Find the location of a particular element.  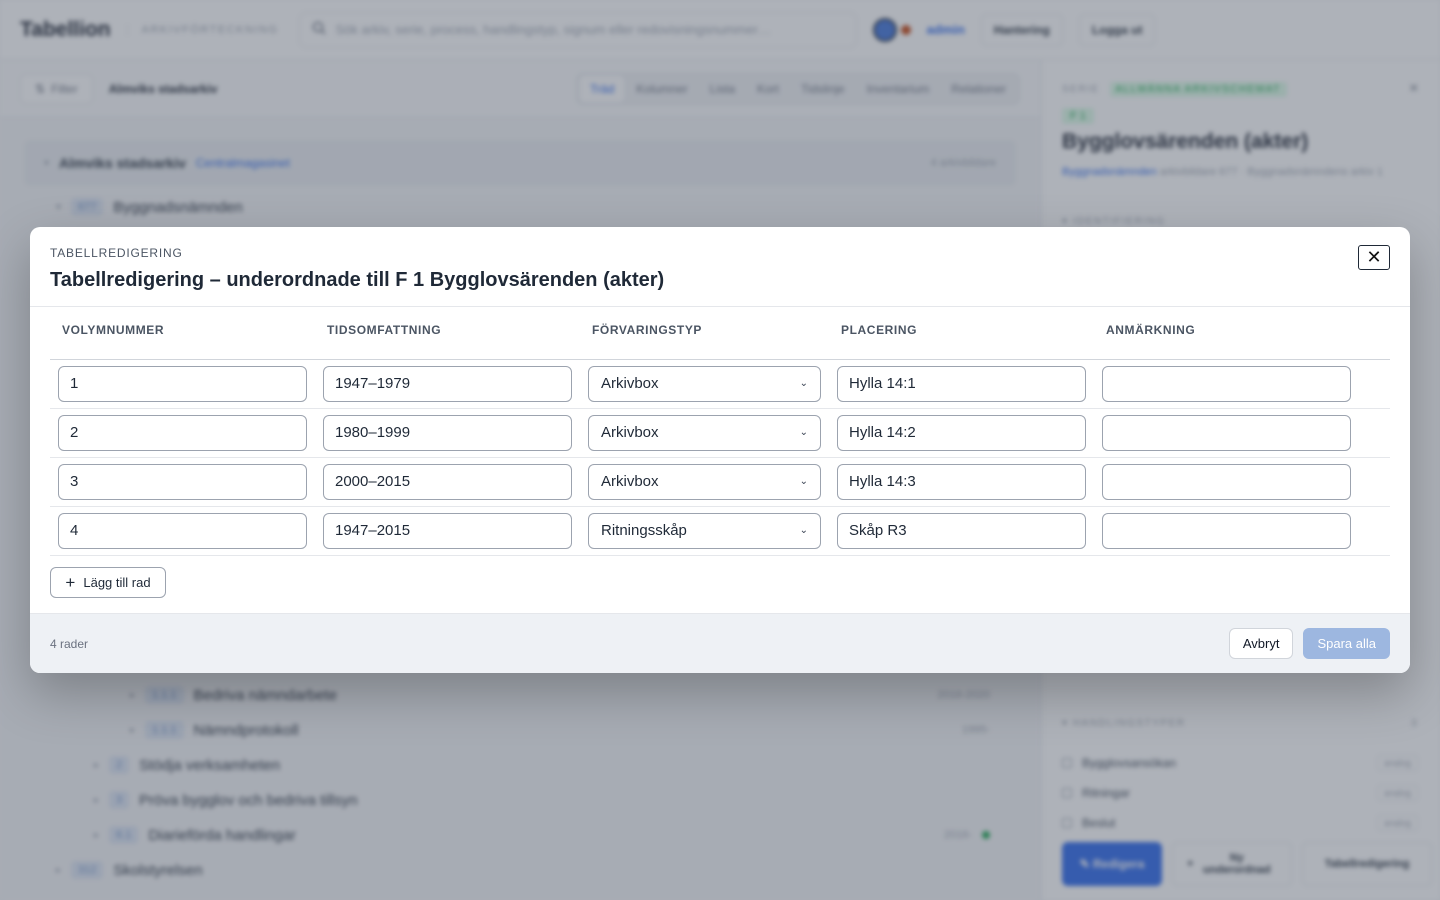

volume-number-input: 2 is located at coordinates (182, 432).